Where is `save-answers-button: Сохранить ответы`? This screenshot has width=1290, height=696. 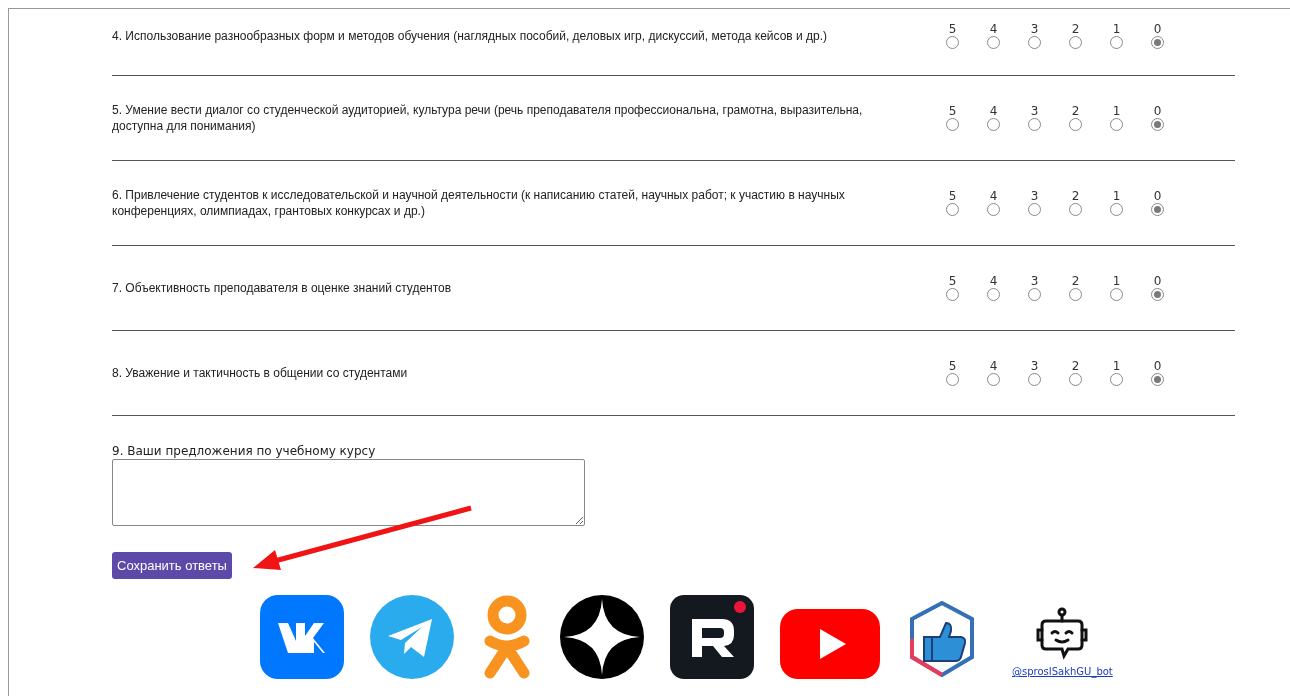
save-answers-button: Сохранить ответы is located at coordinates (172, 565).